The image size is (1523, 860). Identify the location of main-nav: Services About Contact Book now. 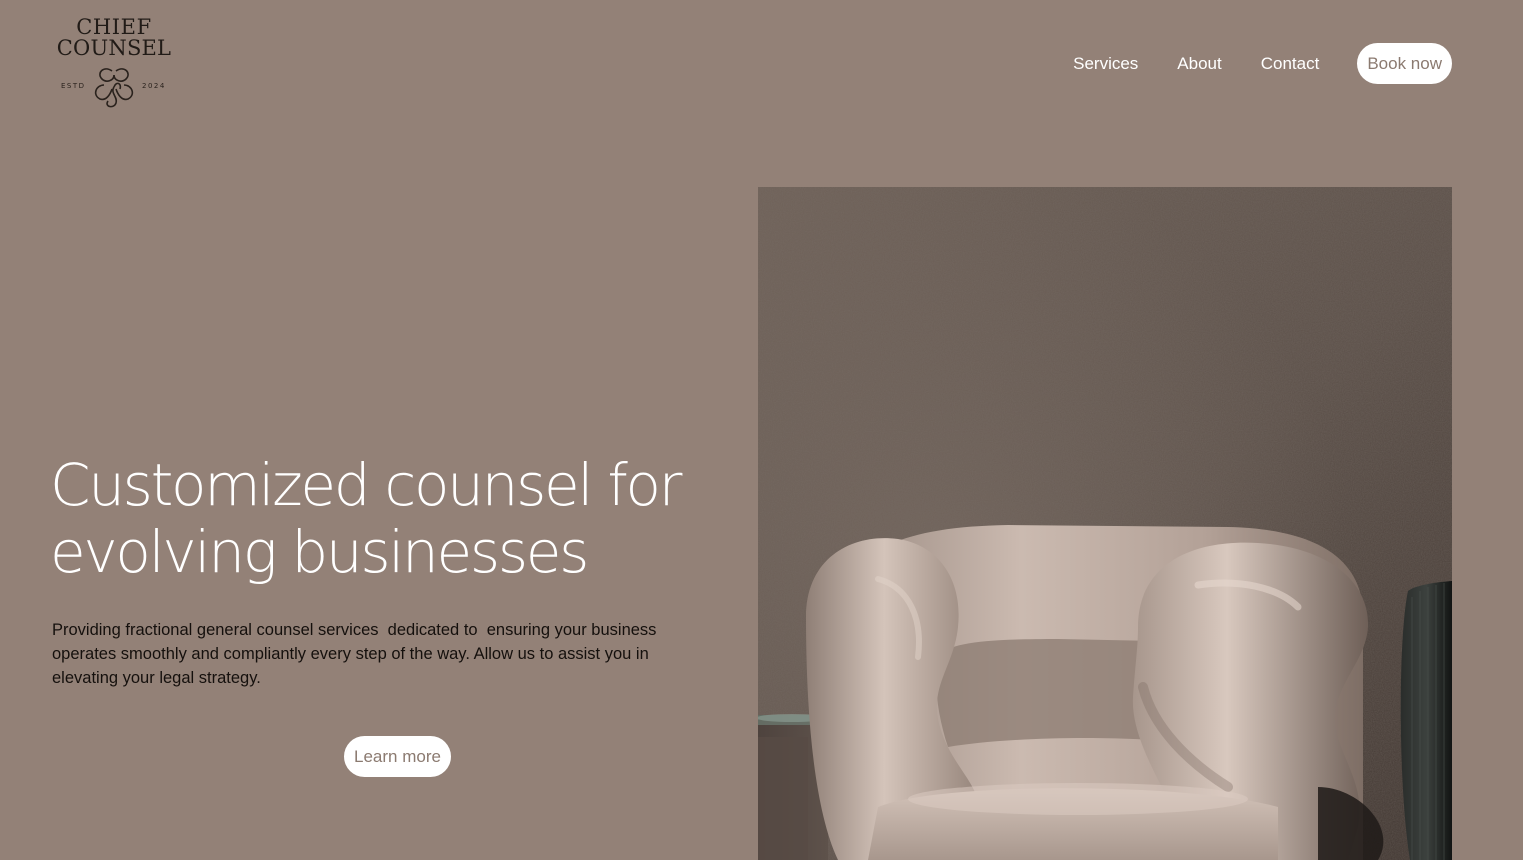
(1262, 63).